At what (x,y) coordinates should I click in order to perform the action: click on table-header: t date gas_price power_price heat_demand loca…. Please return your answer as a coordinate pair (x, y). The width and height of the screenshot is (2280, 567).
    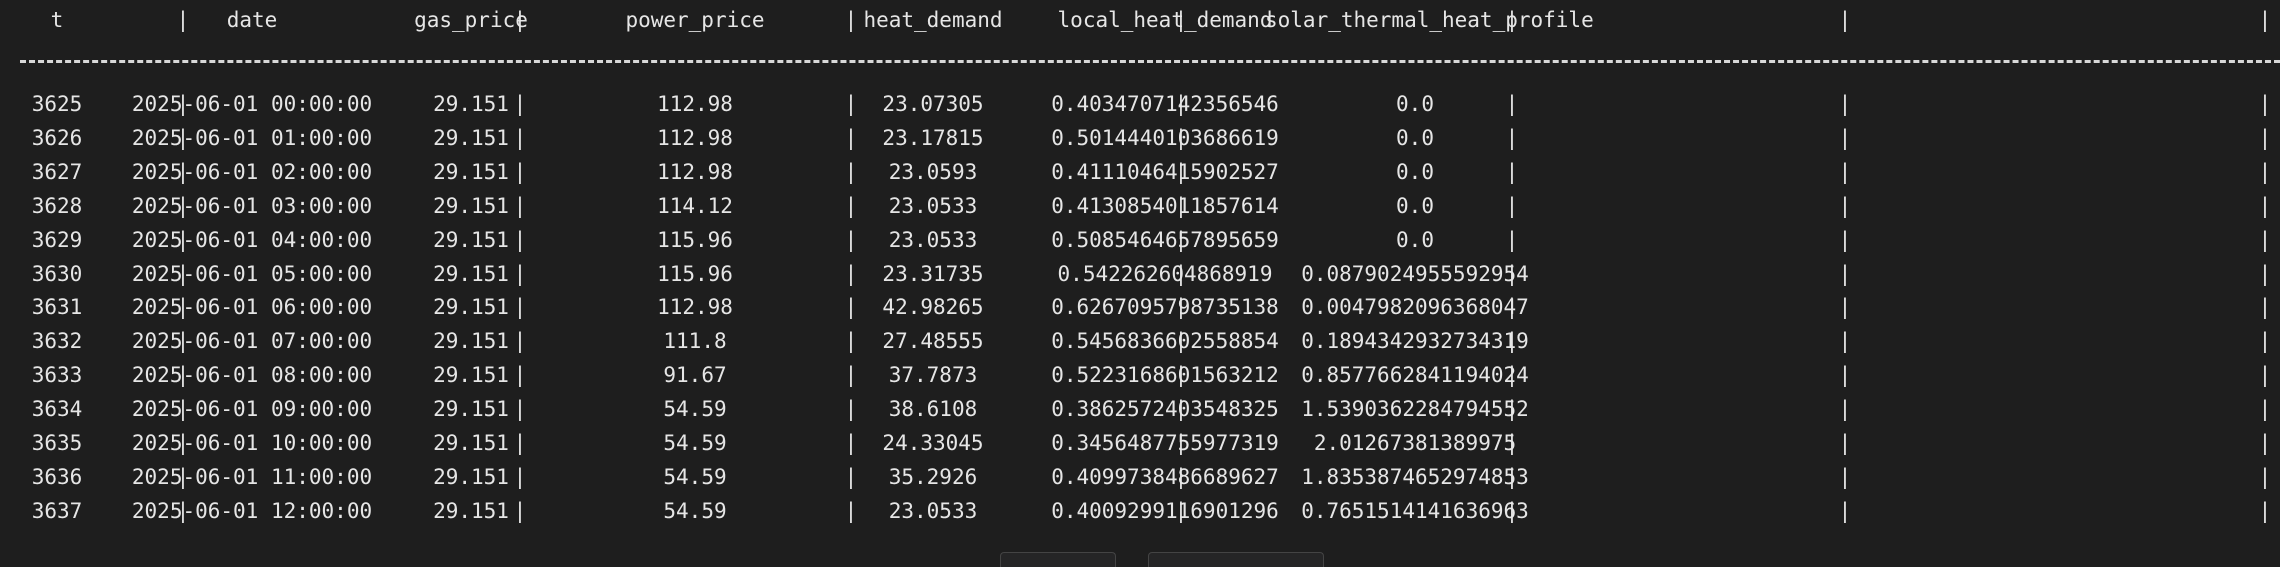
    Looking at the image, I should click on (1140, 20).